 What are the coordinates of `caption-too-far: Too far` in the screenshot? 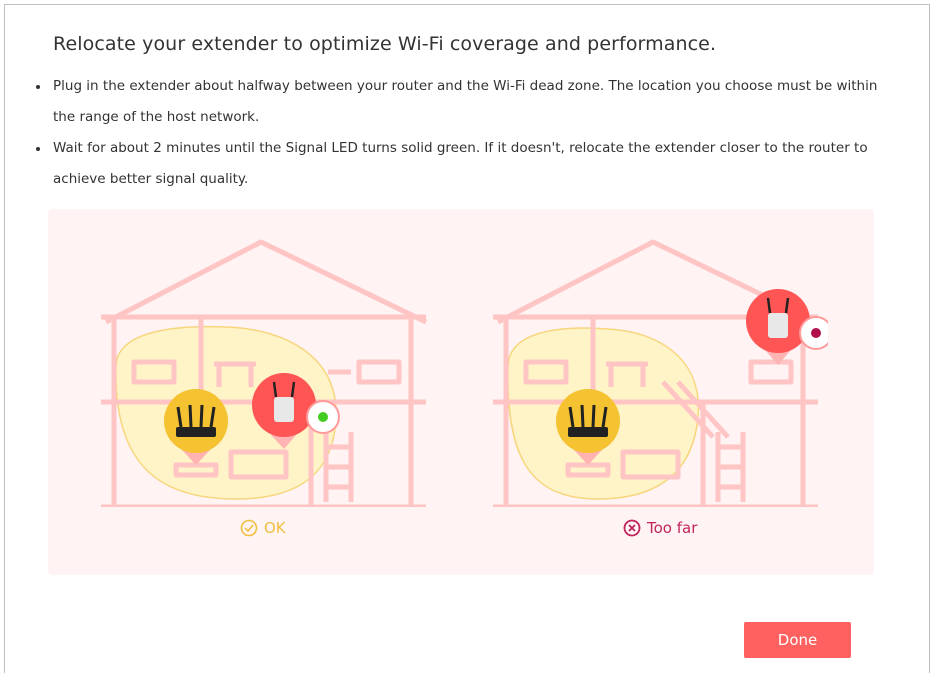 It's located at (660, 528).